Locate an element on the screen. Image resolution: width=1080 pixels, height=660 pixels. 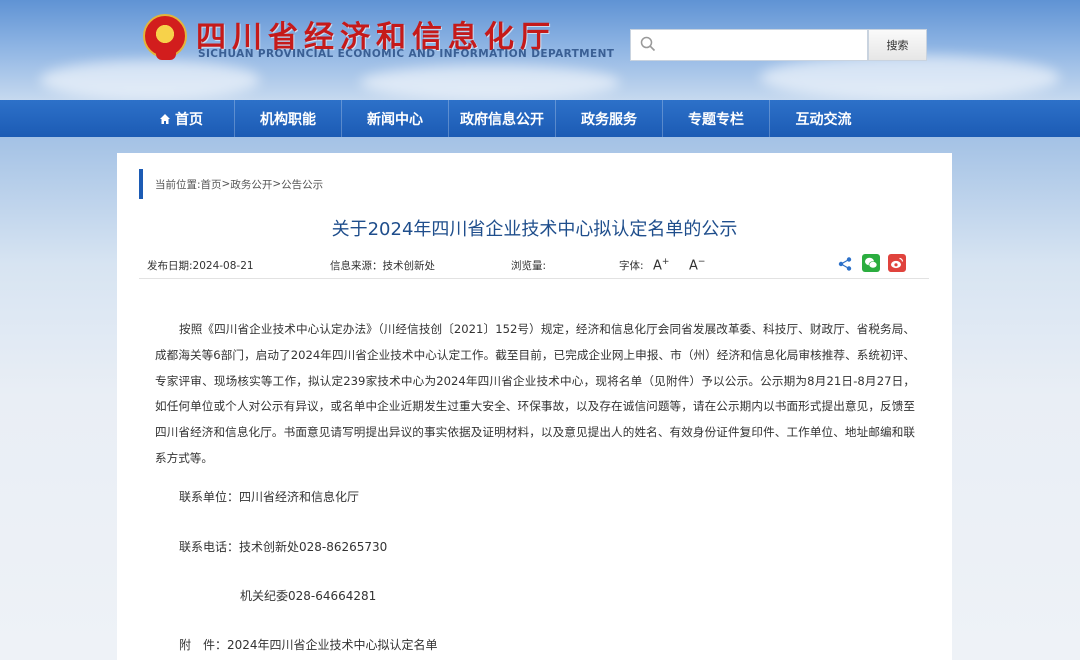
nav-item-gov-info: 政府信息公开 is located at coordinates (502, 118).